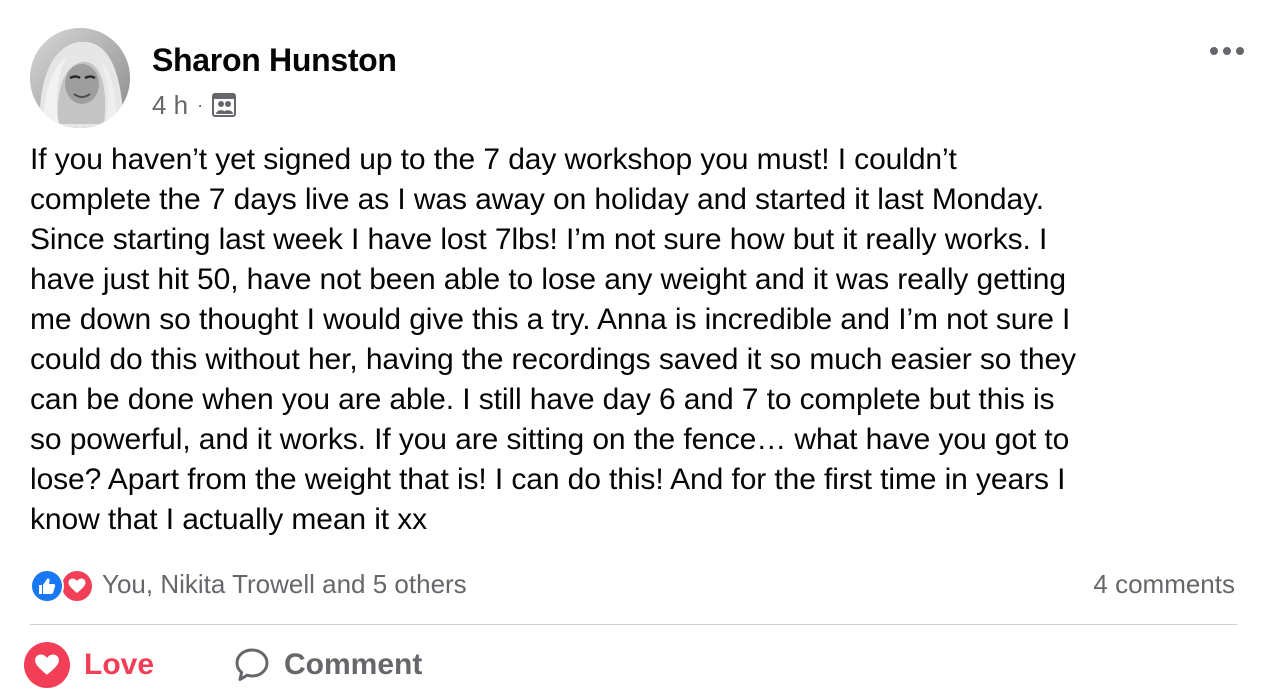 This screenshot has height=691, width=1267. I want to click on author-name: Sharon Hunston, so click(274, 60).